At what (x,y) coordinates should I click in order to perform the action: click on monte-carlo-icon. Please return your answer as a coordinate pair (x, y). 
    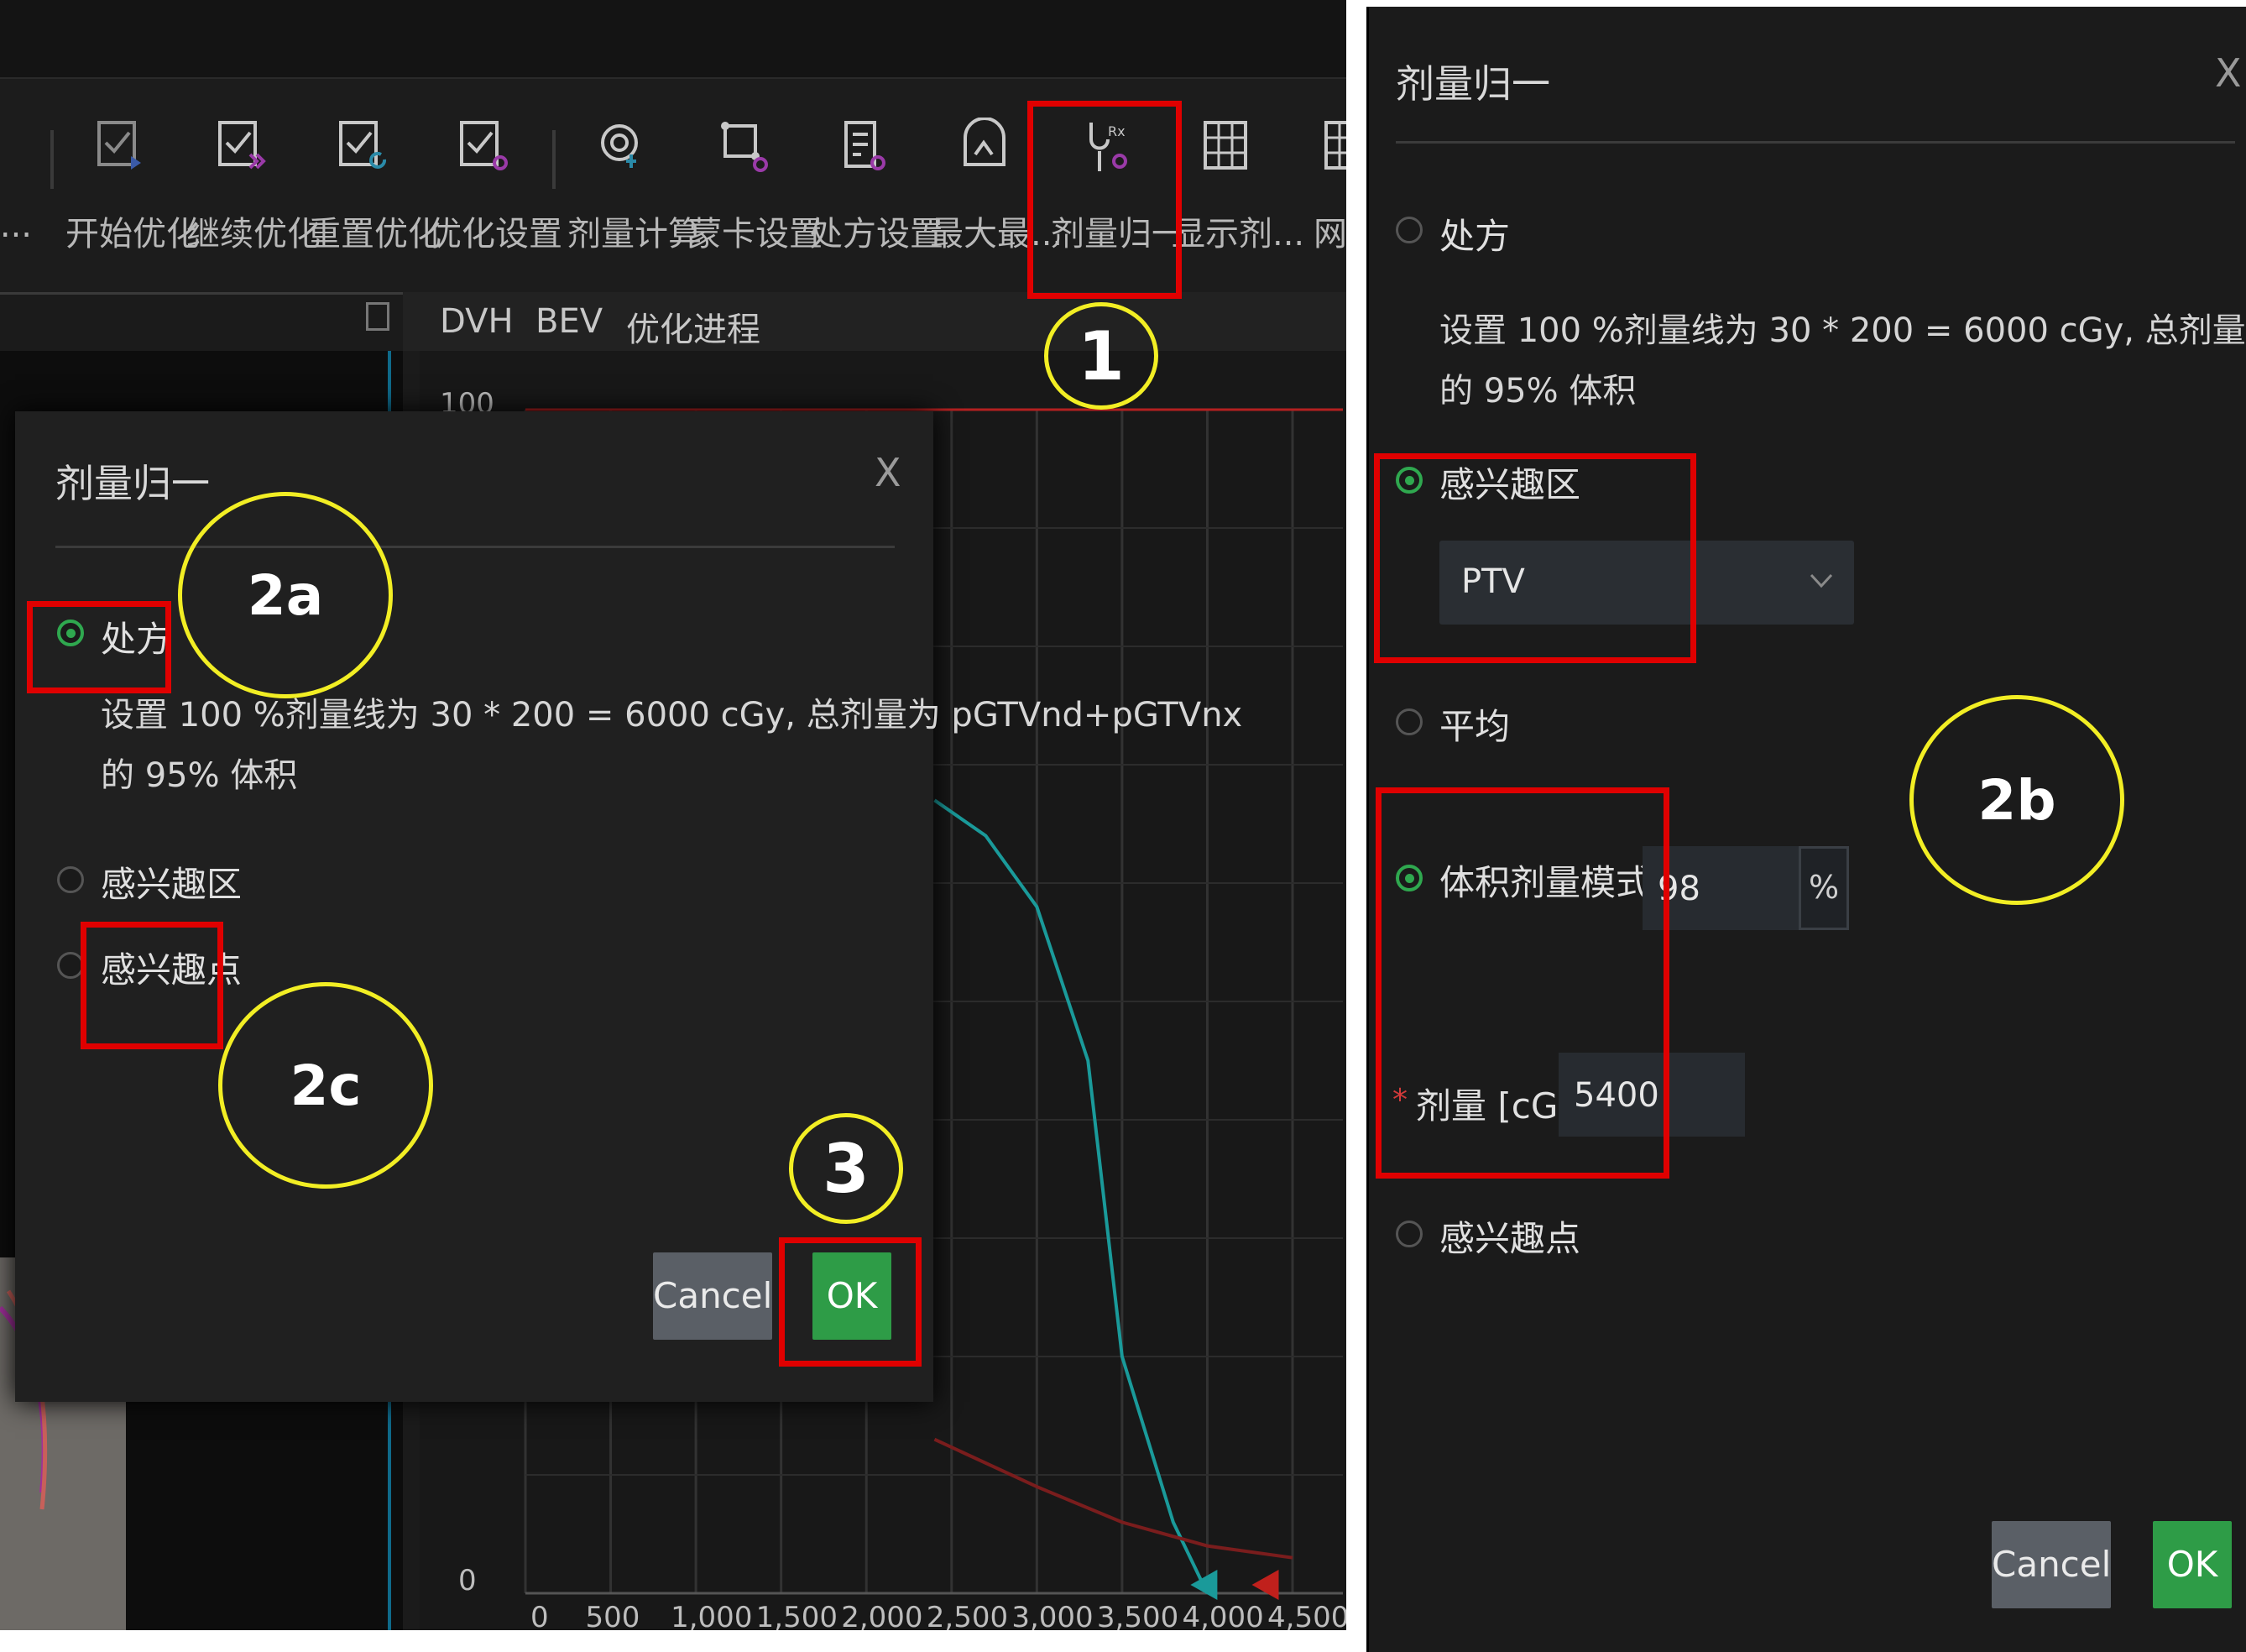
    Looking at the image, I should click on (744, 147).